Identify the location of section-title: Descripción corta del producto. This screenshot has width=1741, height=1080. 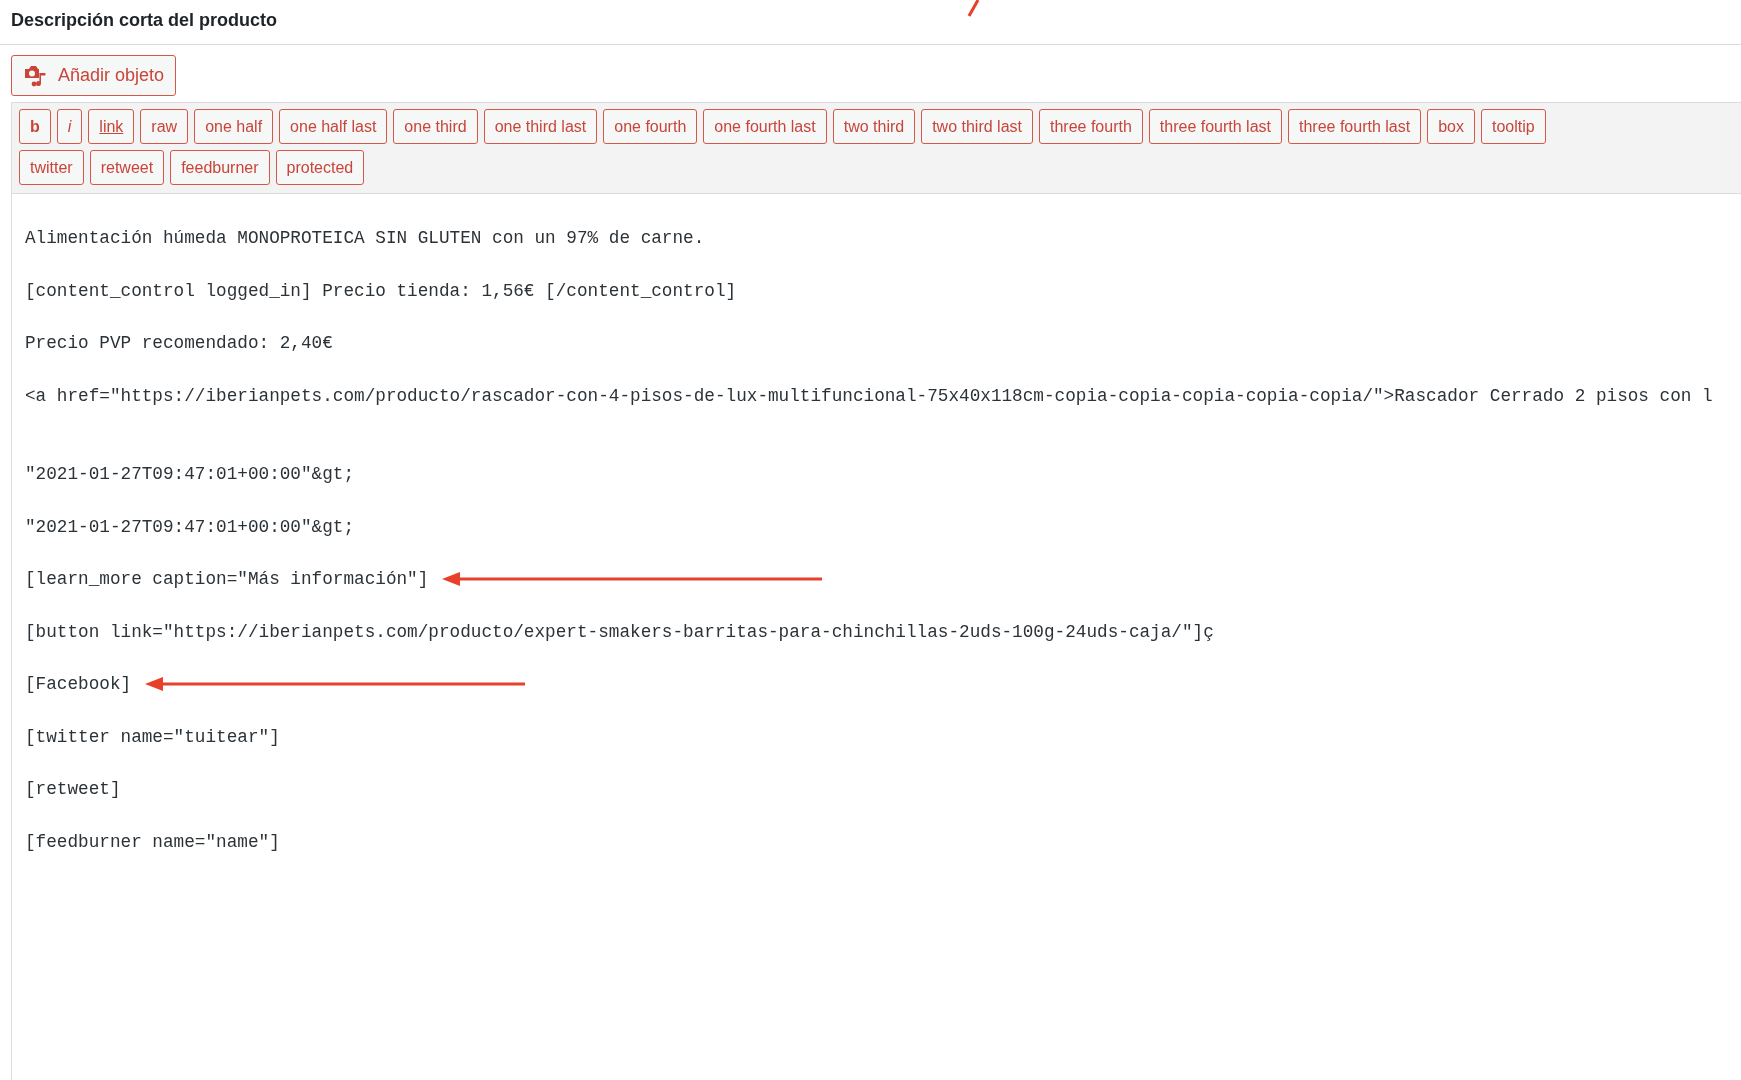
(144, 20).